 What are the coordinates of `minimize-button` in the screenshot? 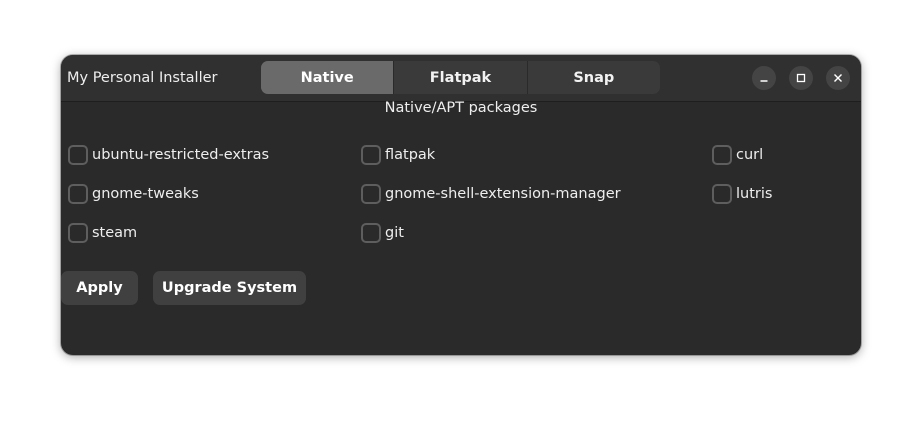 It's located at (764, 78).